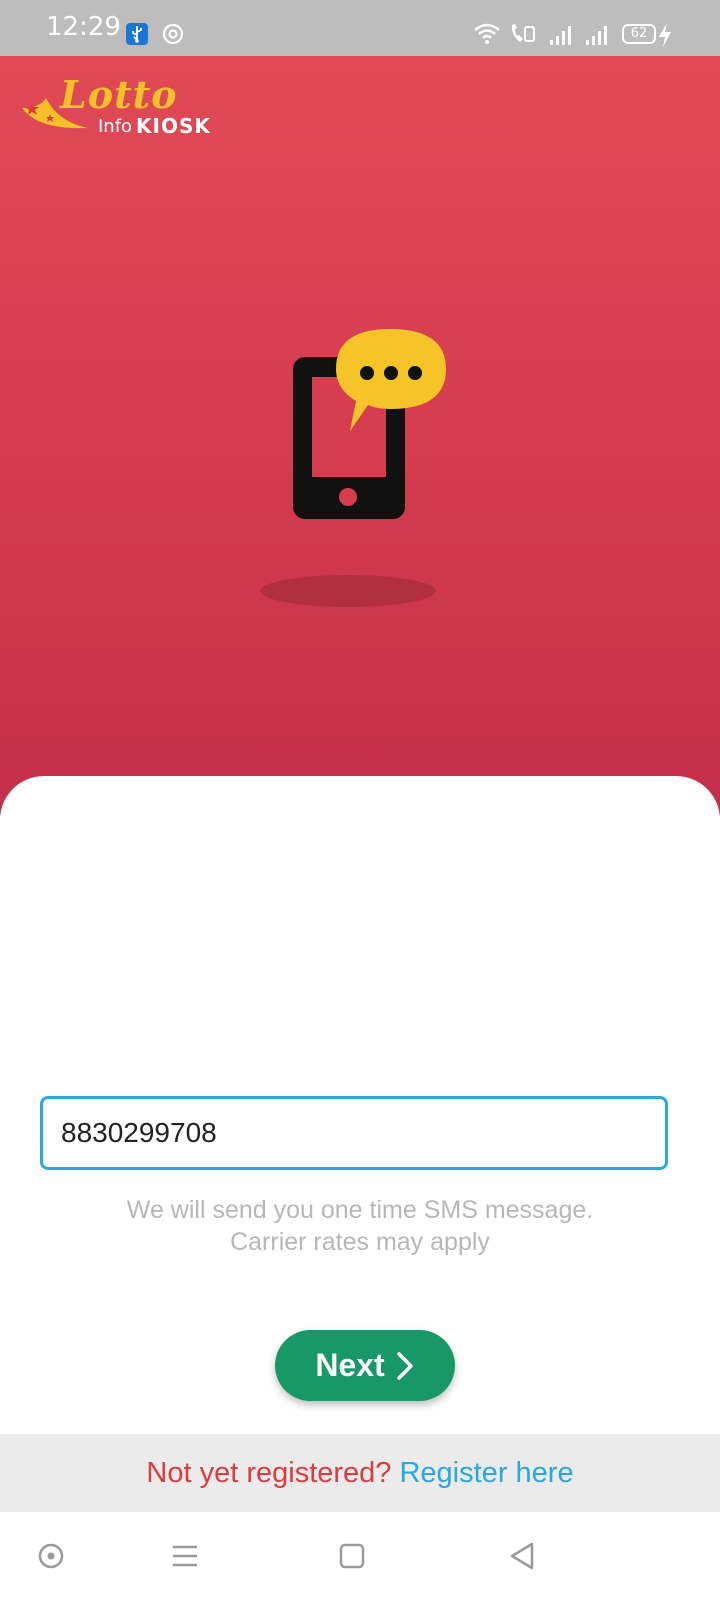 Image resolution: width=720 pixels, height=1600 pixels. Describe the element at coordinates (350, 1365) in the screenshot. I see `next-button-label: Next` at that location.